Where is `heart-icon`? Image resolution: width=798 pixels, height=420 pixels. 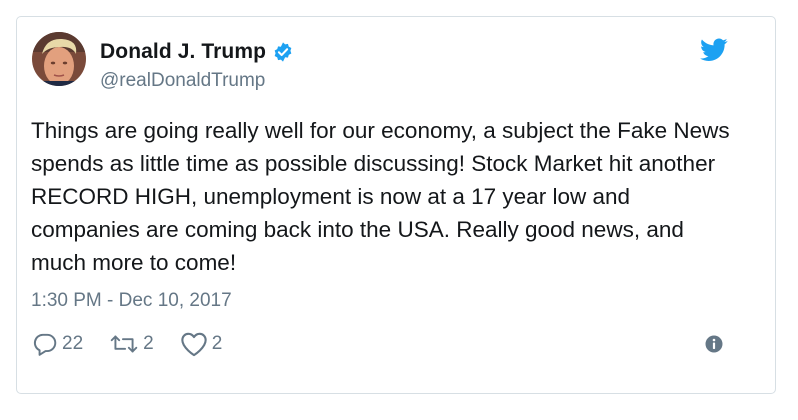 heart-icon is located at coordinates (194, 344).